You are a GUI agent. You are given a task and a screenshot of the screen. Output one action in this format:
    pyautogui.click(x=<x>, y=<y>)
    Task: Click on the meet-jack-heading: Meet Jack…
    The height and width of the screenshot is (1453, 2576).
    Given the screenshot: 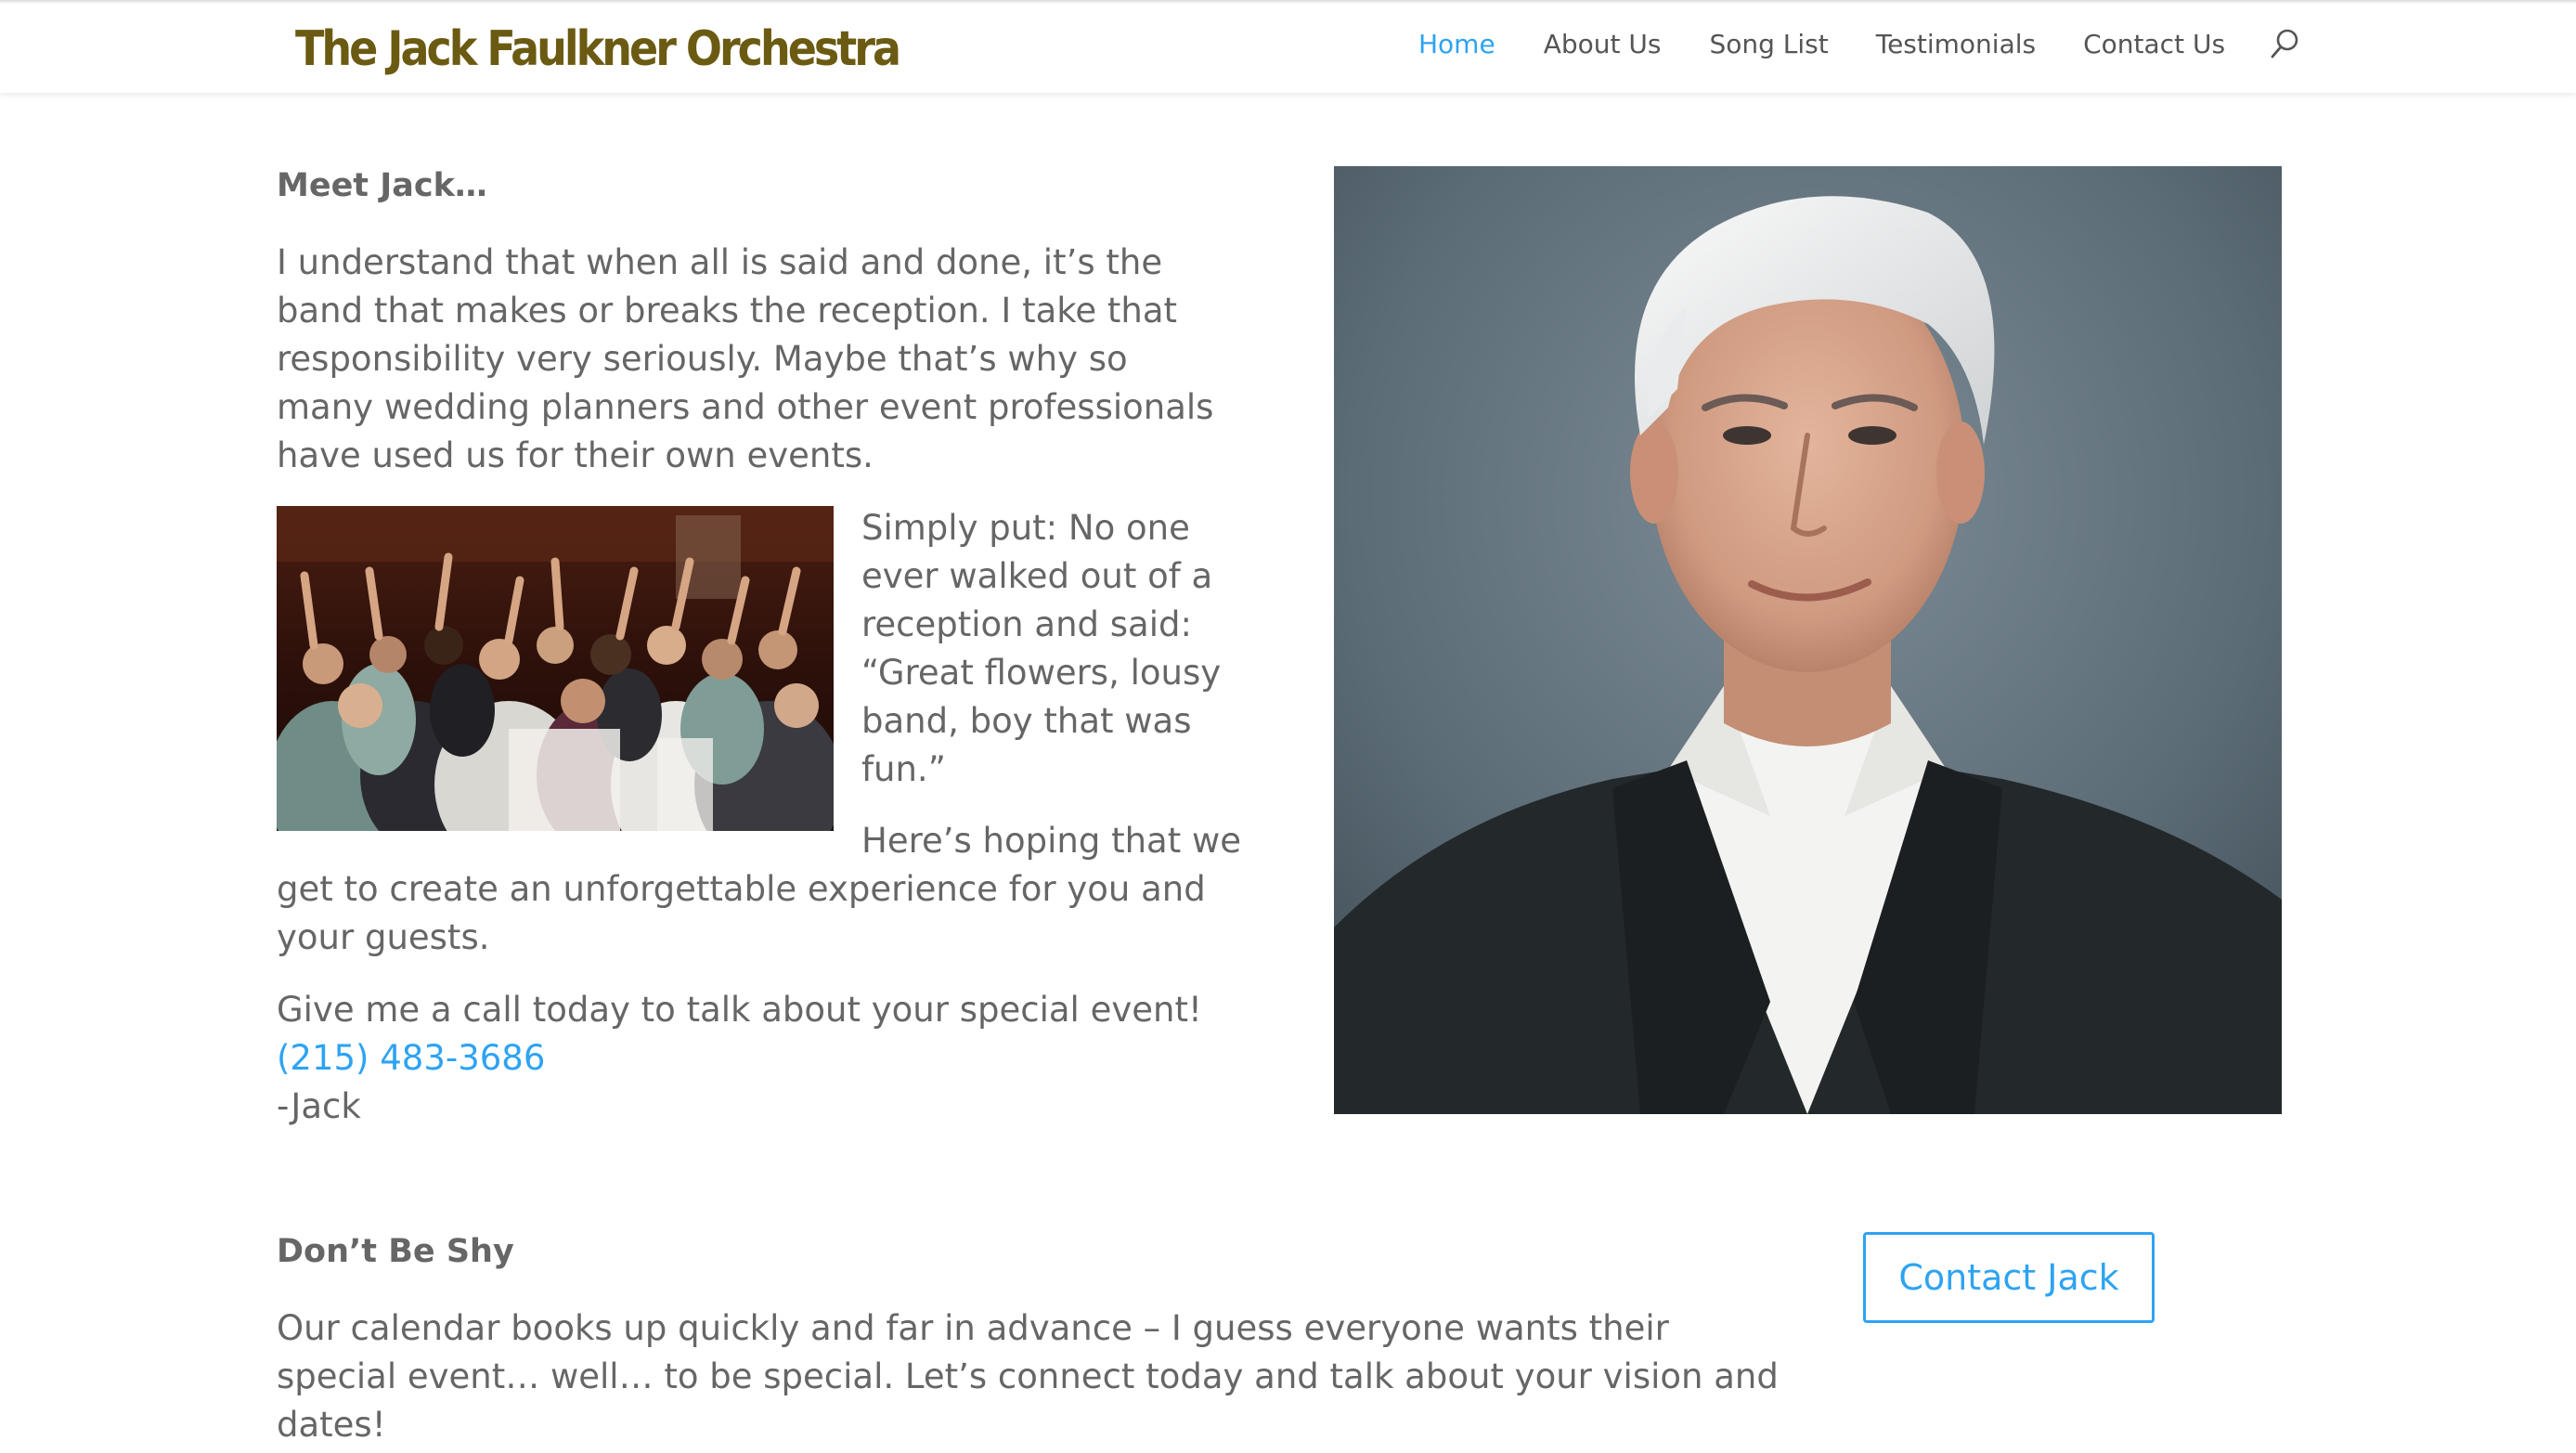 What is the action you would take?
    pyautogui.click(x=382, y=185)
    